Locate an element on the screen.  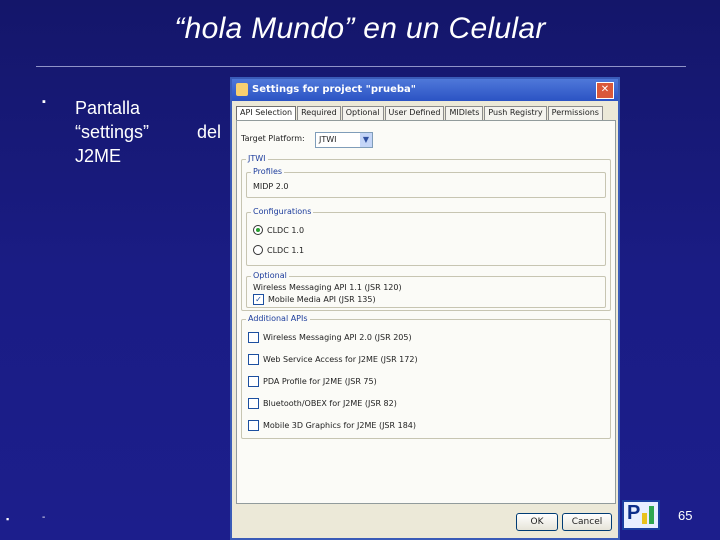
tab-user-defined: User Defined is located at coordinates (414, 113).